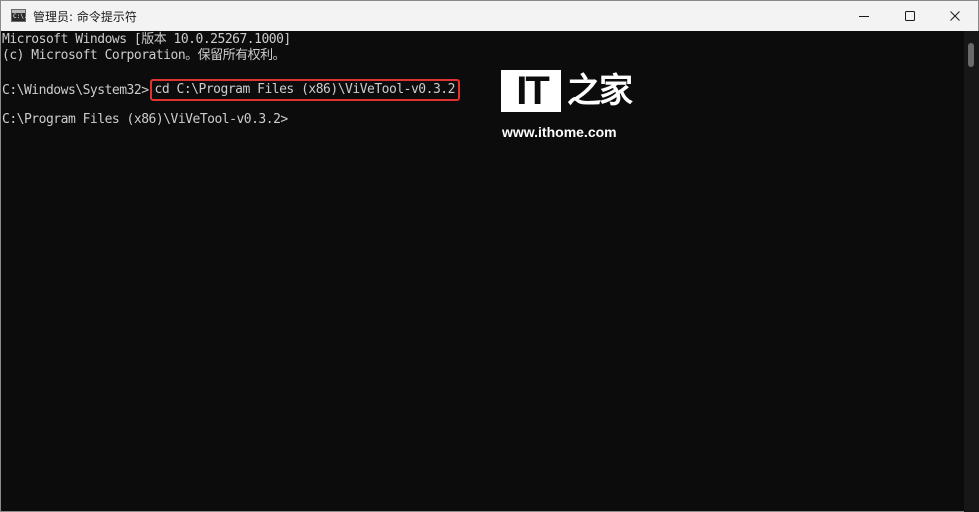  I want to click on ithome-logo-it: IT, so click(533, 91).